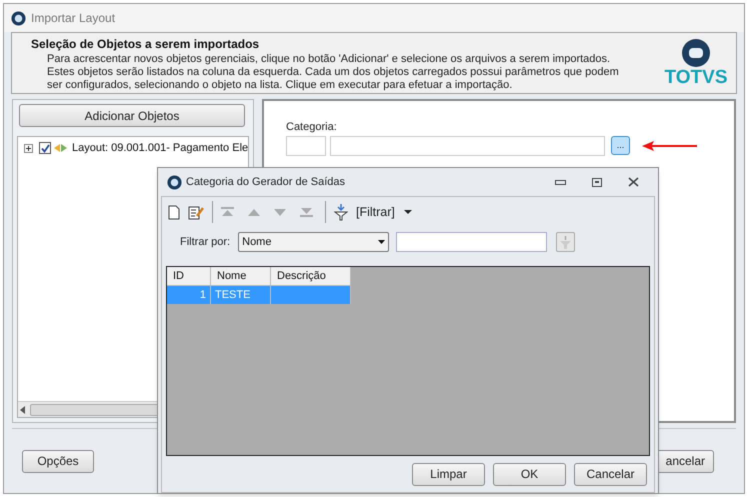  Describe the element at coordinates (23, 410) in the screenshot. I see `scroll-left-icon` at that location.